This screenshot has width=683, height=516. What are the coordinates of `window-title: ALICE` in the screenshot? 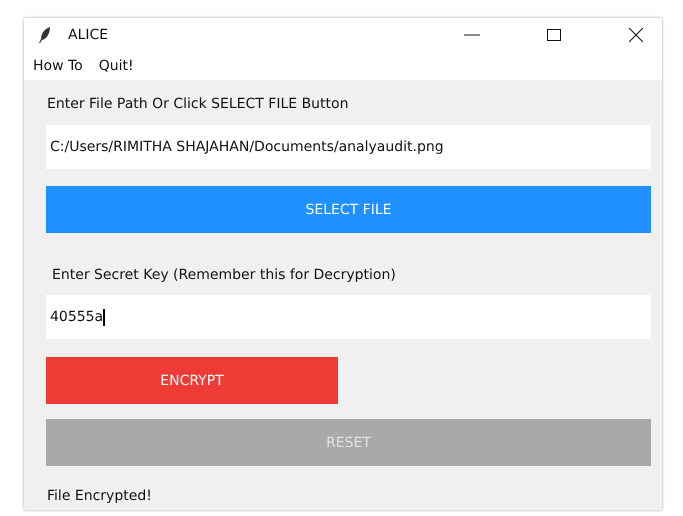 It's located at (88, 35).